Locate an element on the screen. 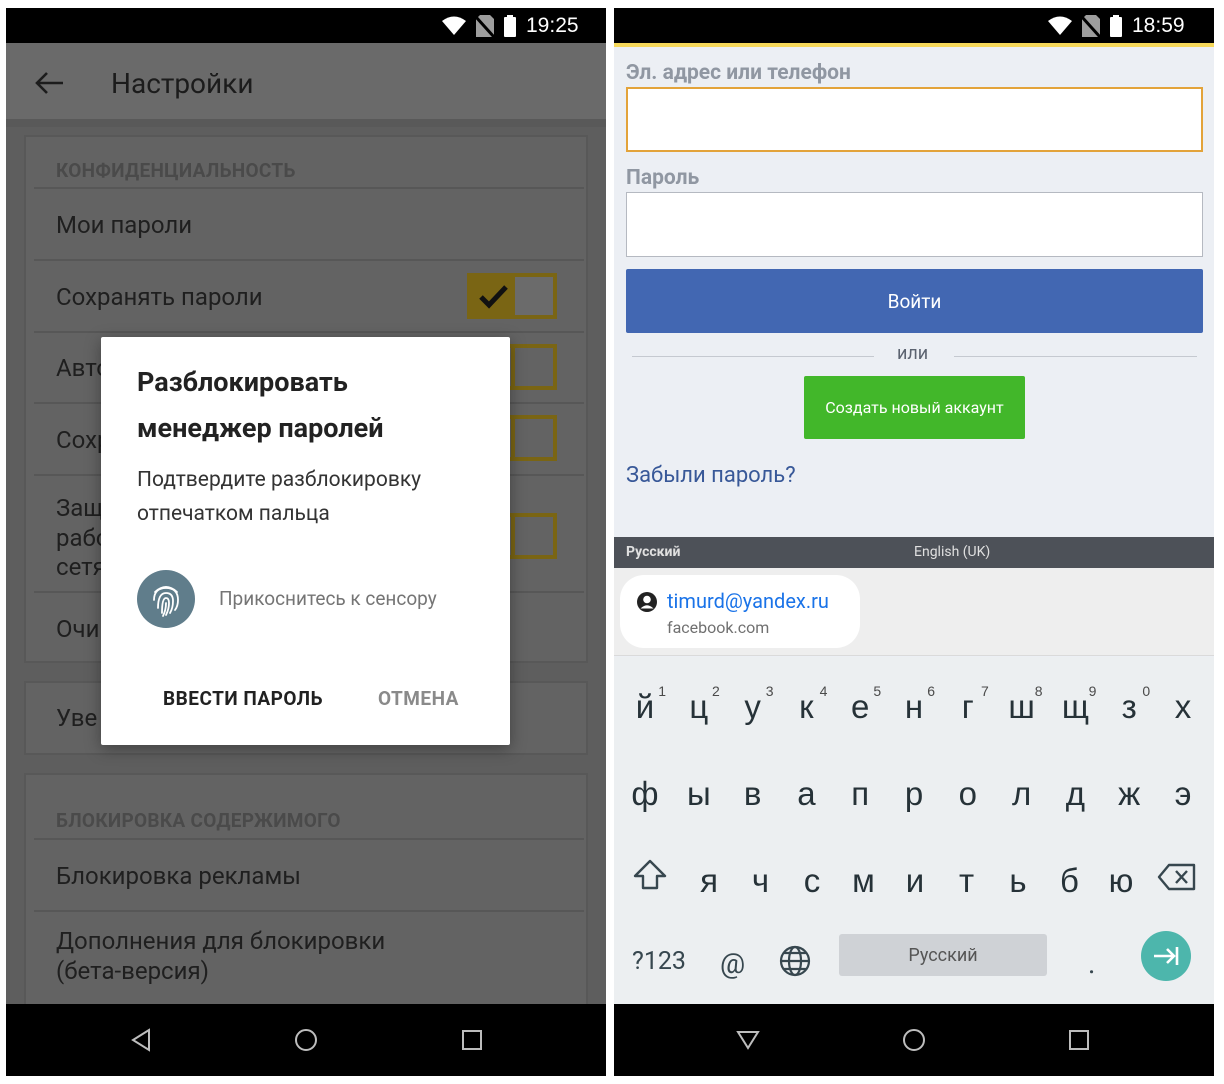 The width and height of the screenshot is (1224, 1084). key-row1-1: ц2 is located at coordinates (699, 707).